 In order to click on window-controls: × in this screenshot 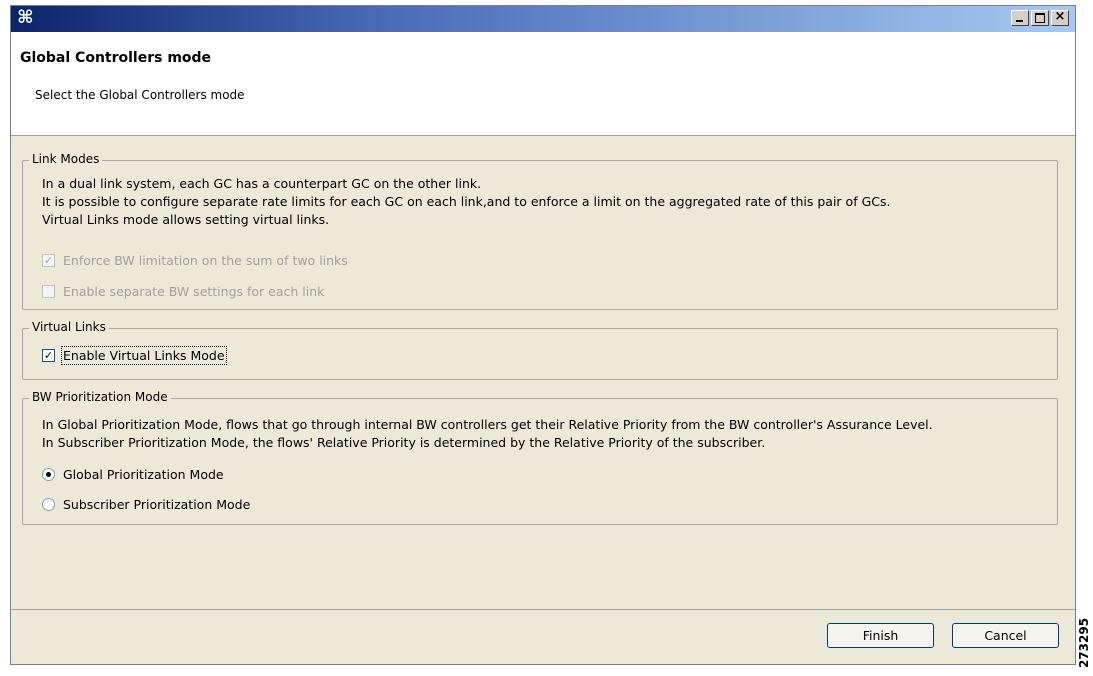, I will do `click(1040, 17)`.